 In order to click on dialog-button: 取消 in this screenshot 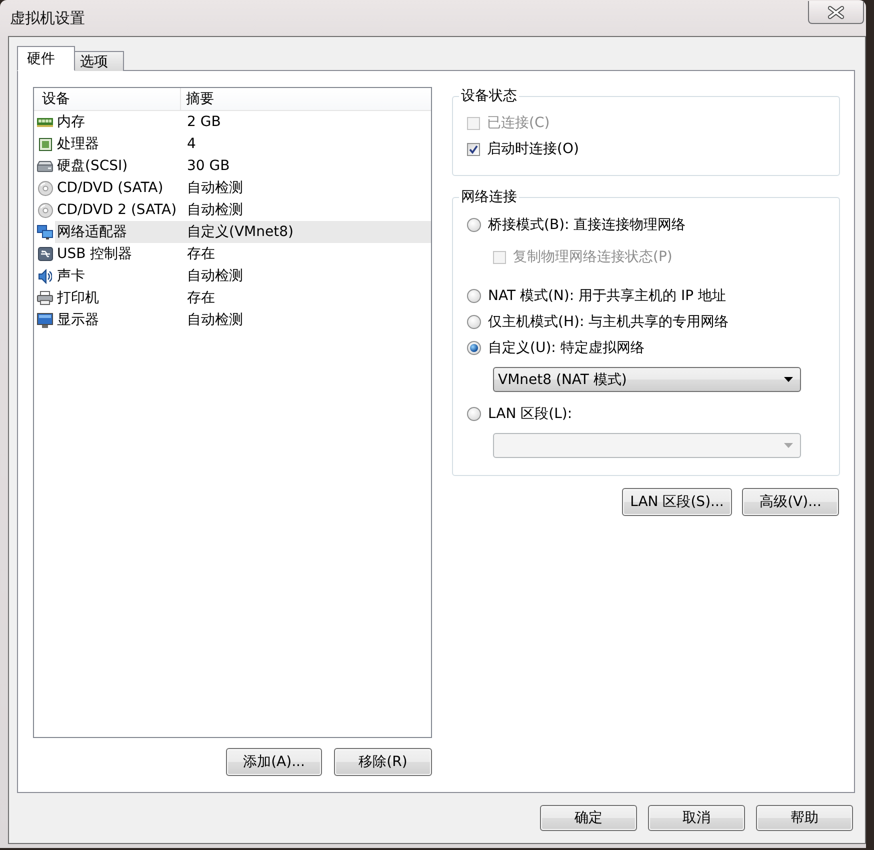, I will do `click(696, 818)`.